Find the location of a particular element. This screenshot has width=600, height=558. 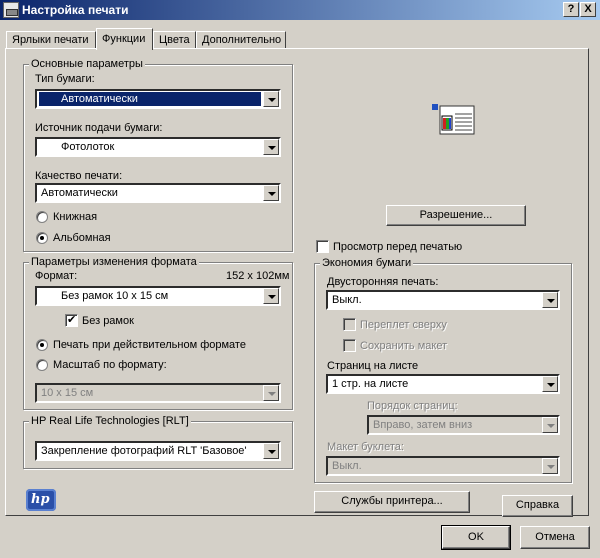

duplex-label: Двусторонняя печать: is located at coordinates (383, 282).